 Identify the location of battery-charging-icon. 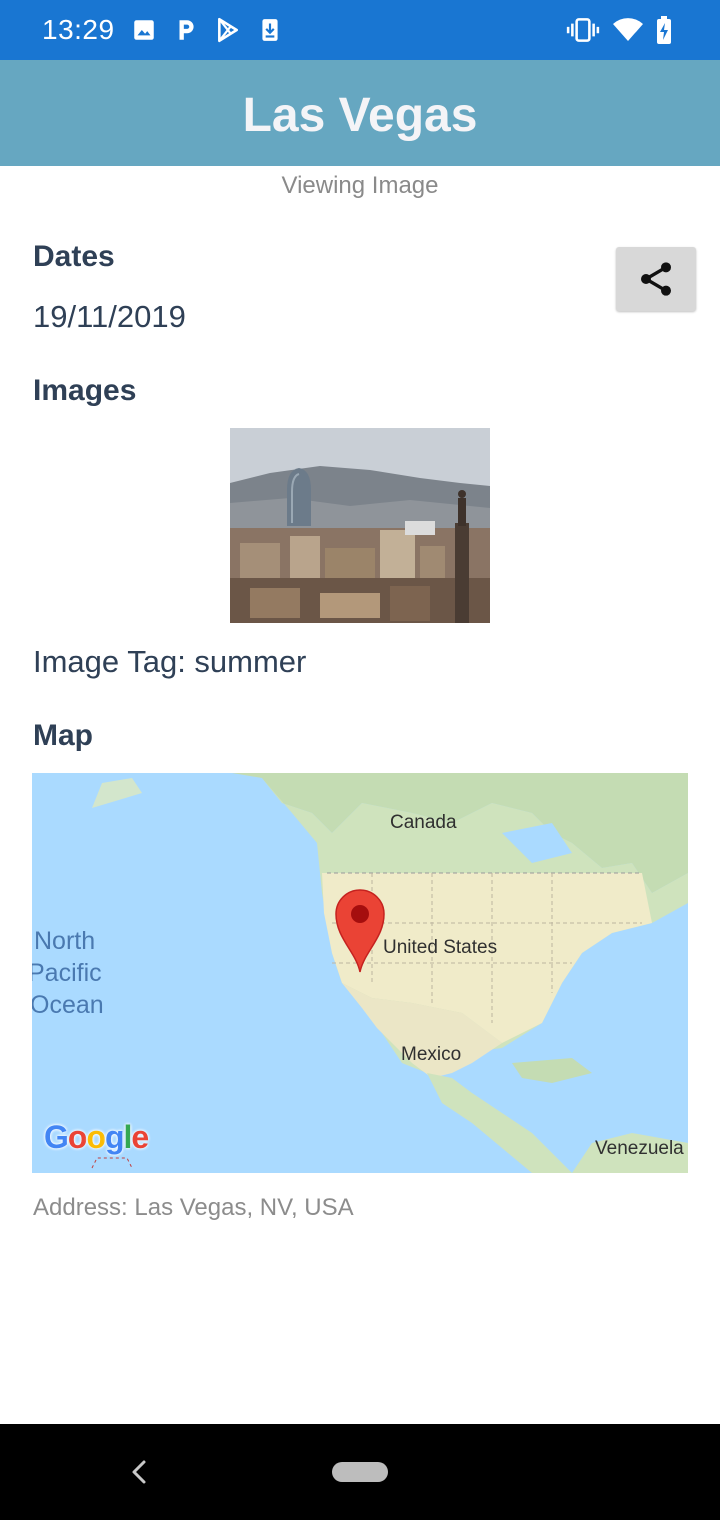
(664, 30).